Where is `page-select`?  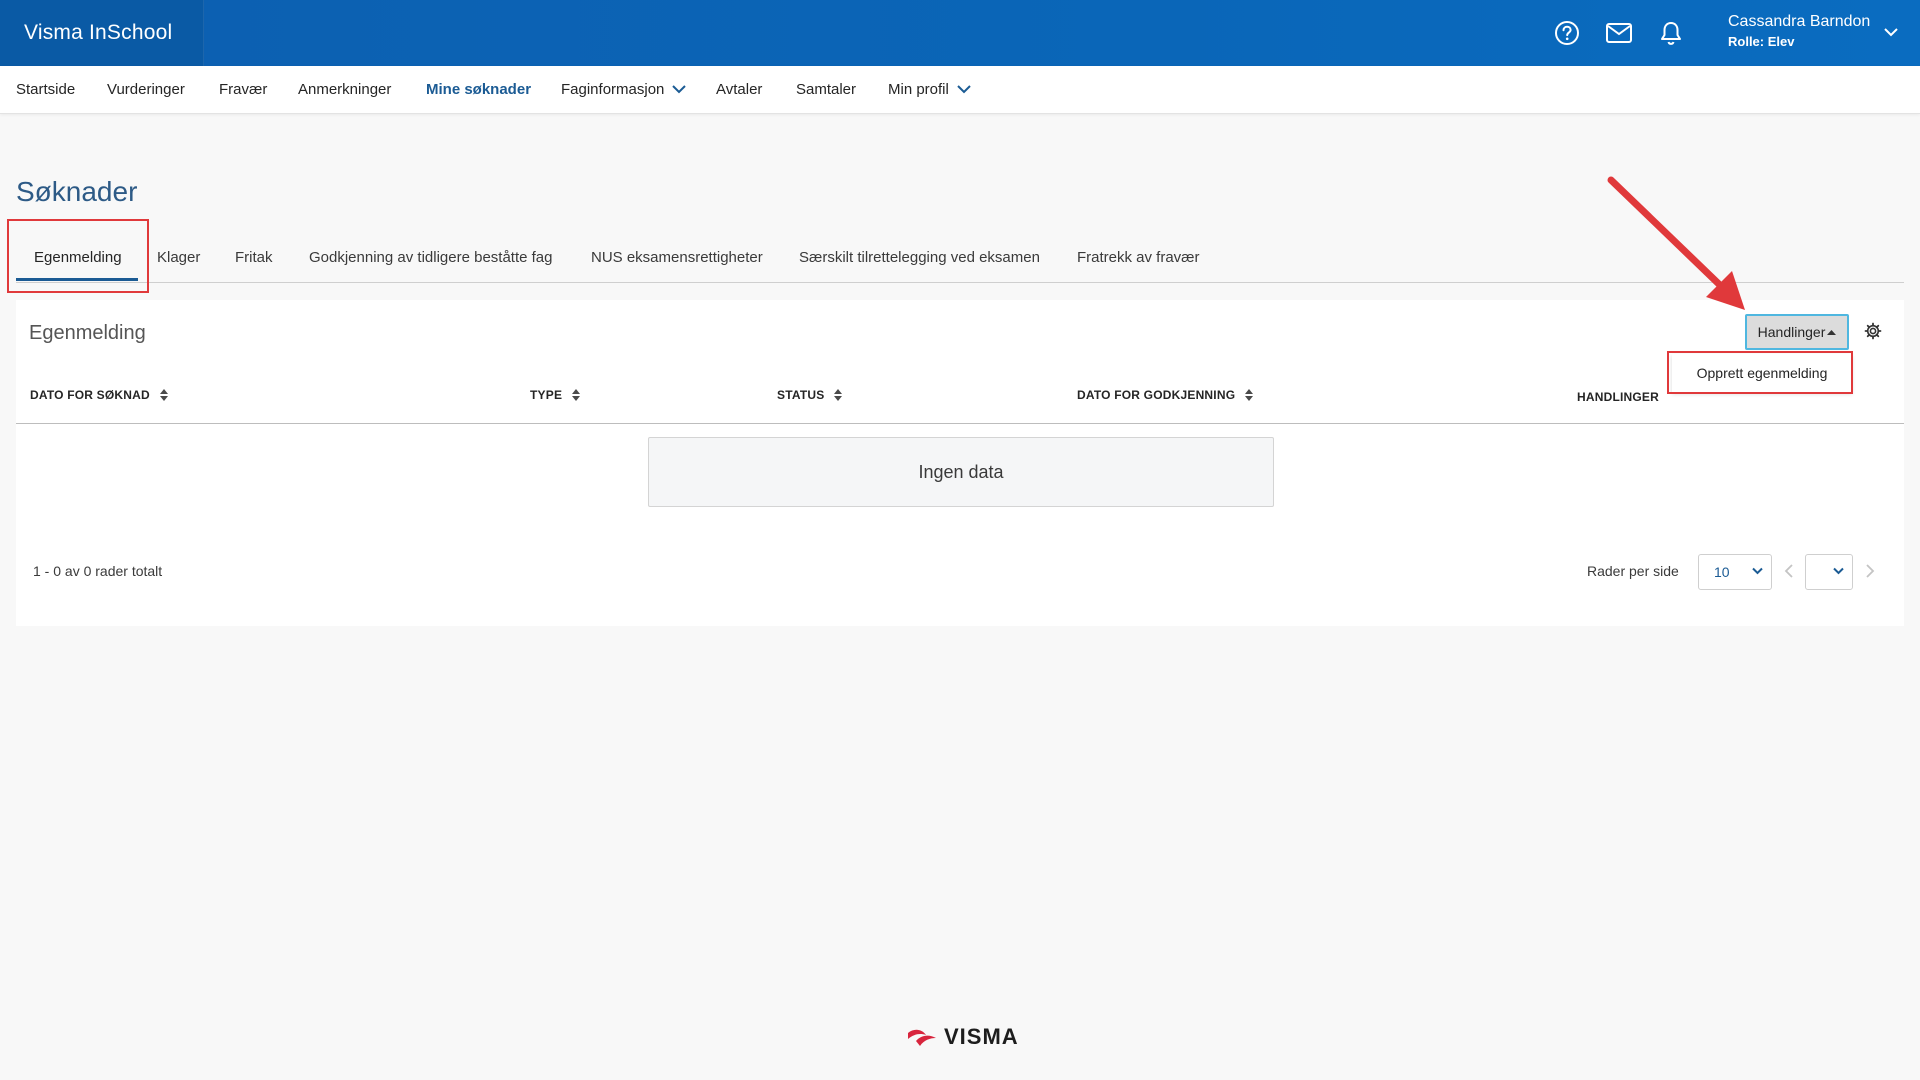 page-select is located at coordinates (1829, 572).